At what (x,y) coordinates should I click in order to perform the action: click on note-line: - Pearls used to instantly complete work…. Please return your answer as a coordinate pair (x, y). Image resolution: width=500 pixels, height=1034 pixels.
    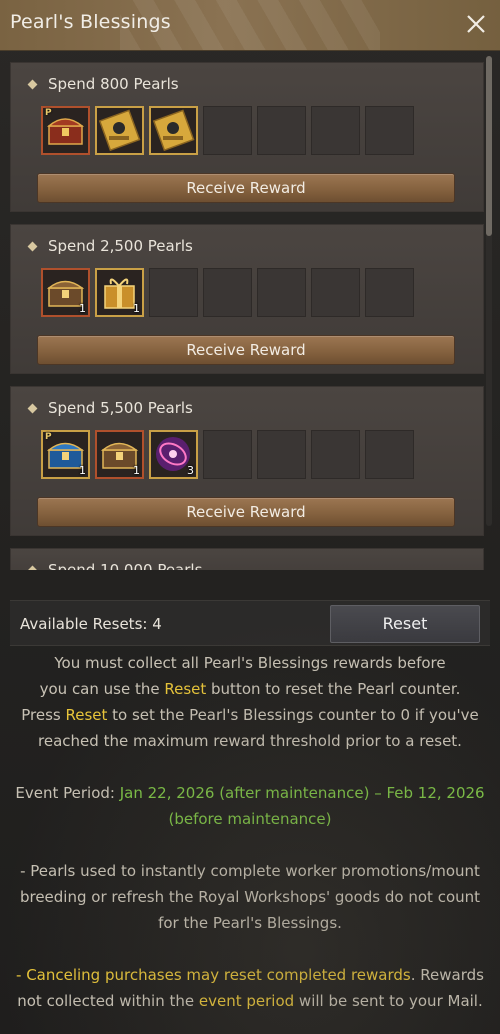
    Looking at the image, I should click on (250, 871).